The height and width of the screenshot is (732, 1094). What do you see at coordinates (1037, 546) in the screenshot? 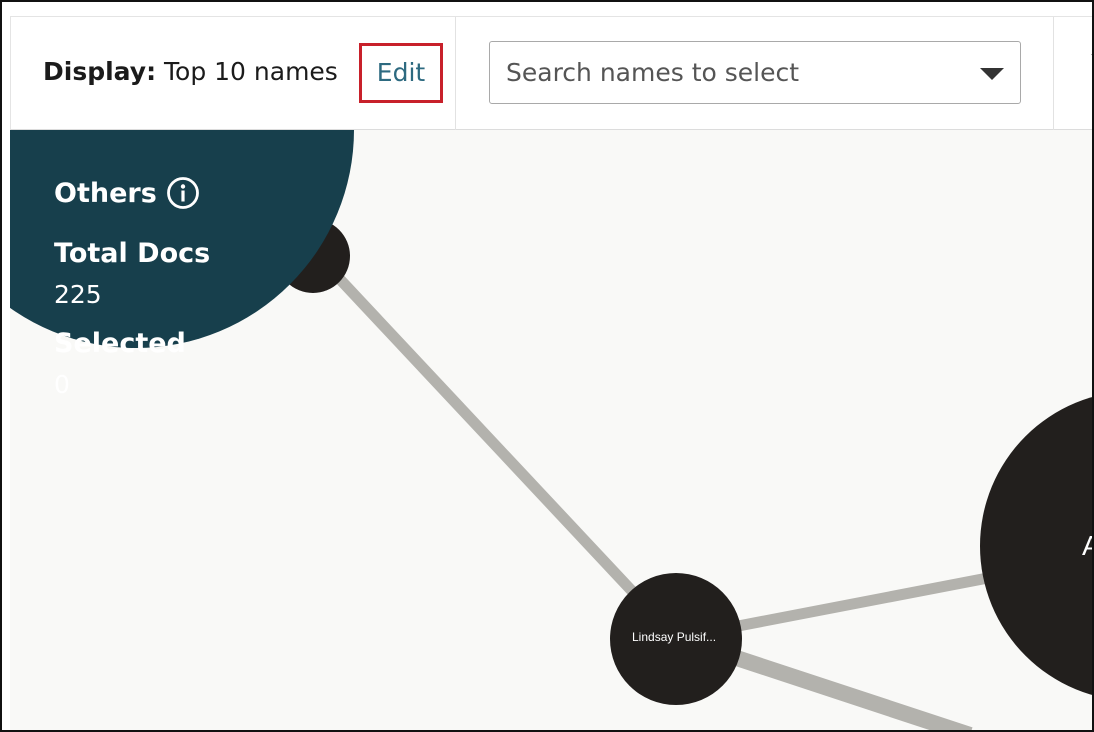
I see `graph-node-large` at bounding box center [1037, 546].